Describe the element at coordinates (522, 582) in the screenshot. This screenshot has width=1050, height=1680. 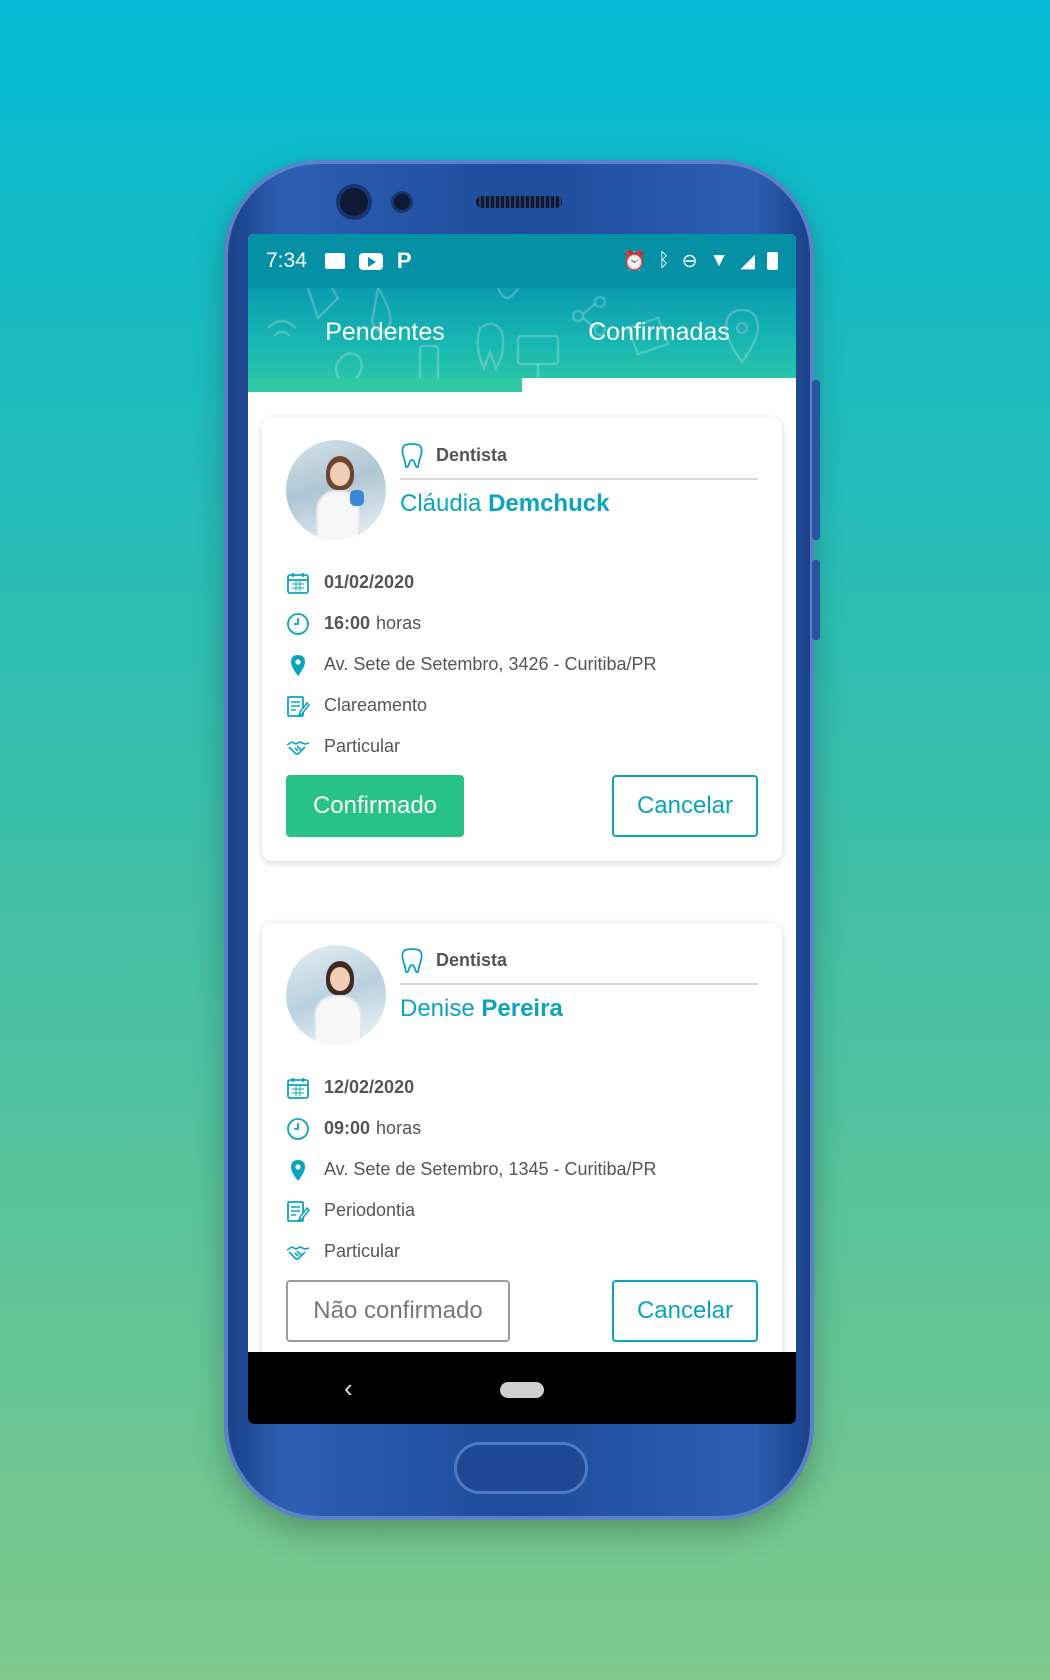
I see `date-row: 01/02/2020` at that location.